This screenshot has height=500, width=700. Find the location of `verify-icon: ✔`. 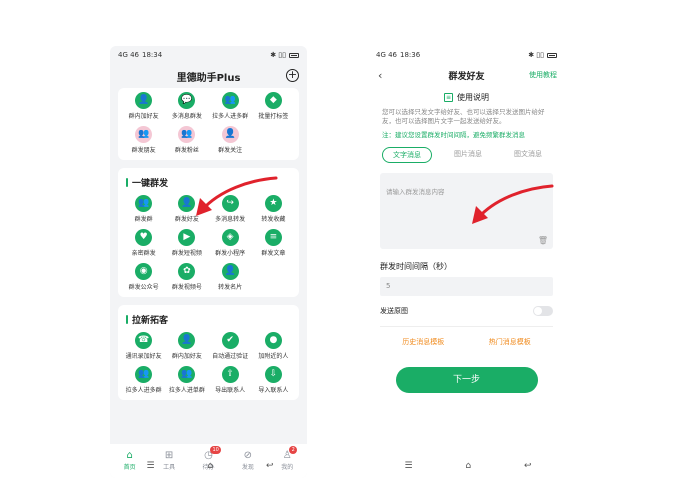

verify-icon: ✔ is located at coordinates (230, 340).